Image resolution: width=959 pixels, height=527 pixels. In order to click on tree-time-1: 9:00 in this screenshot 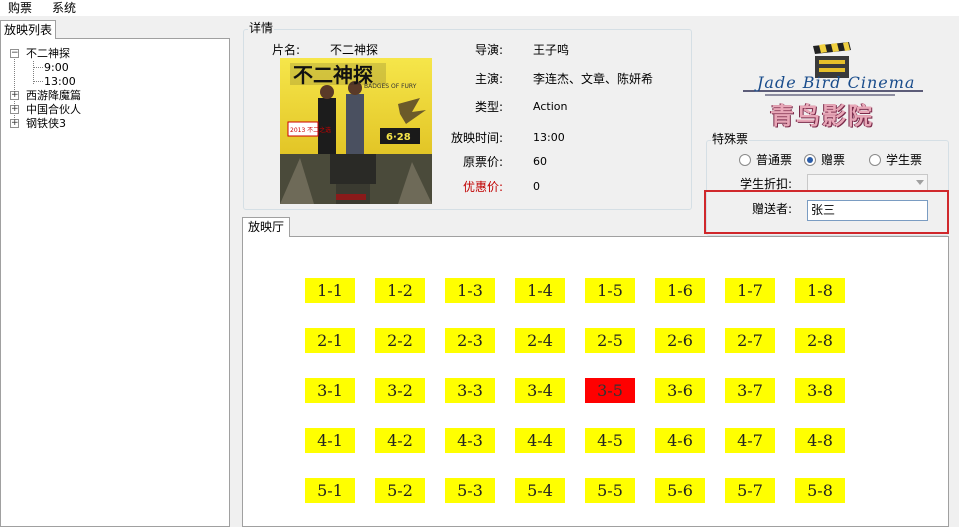, I will do `click(56, 67)`.